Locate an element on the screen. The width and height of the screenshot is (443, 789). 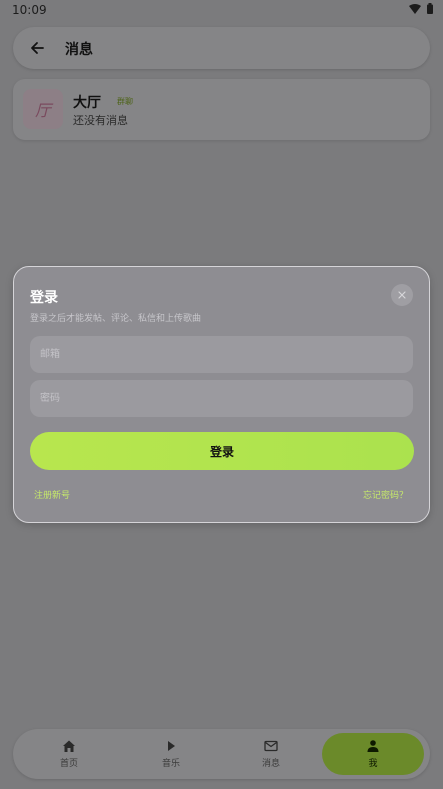
close-icon is located at coordinates (402, 295).